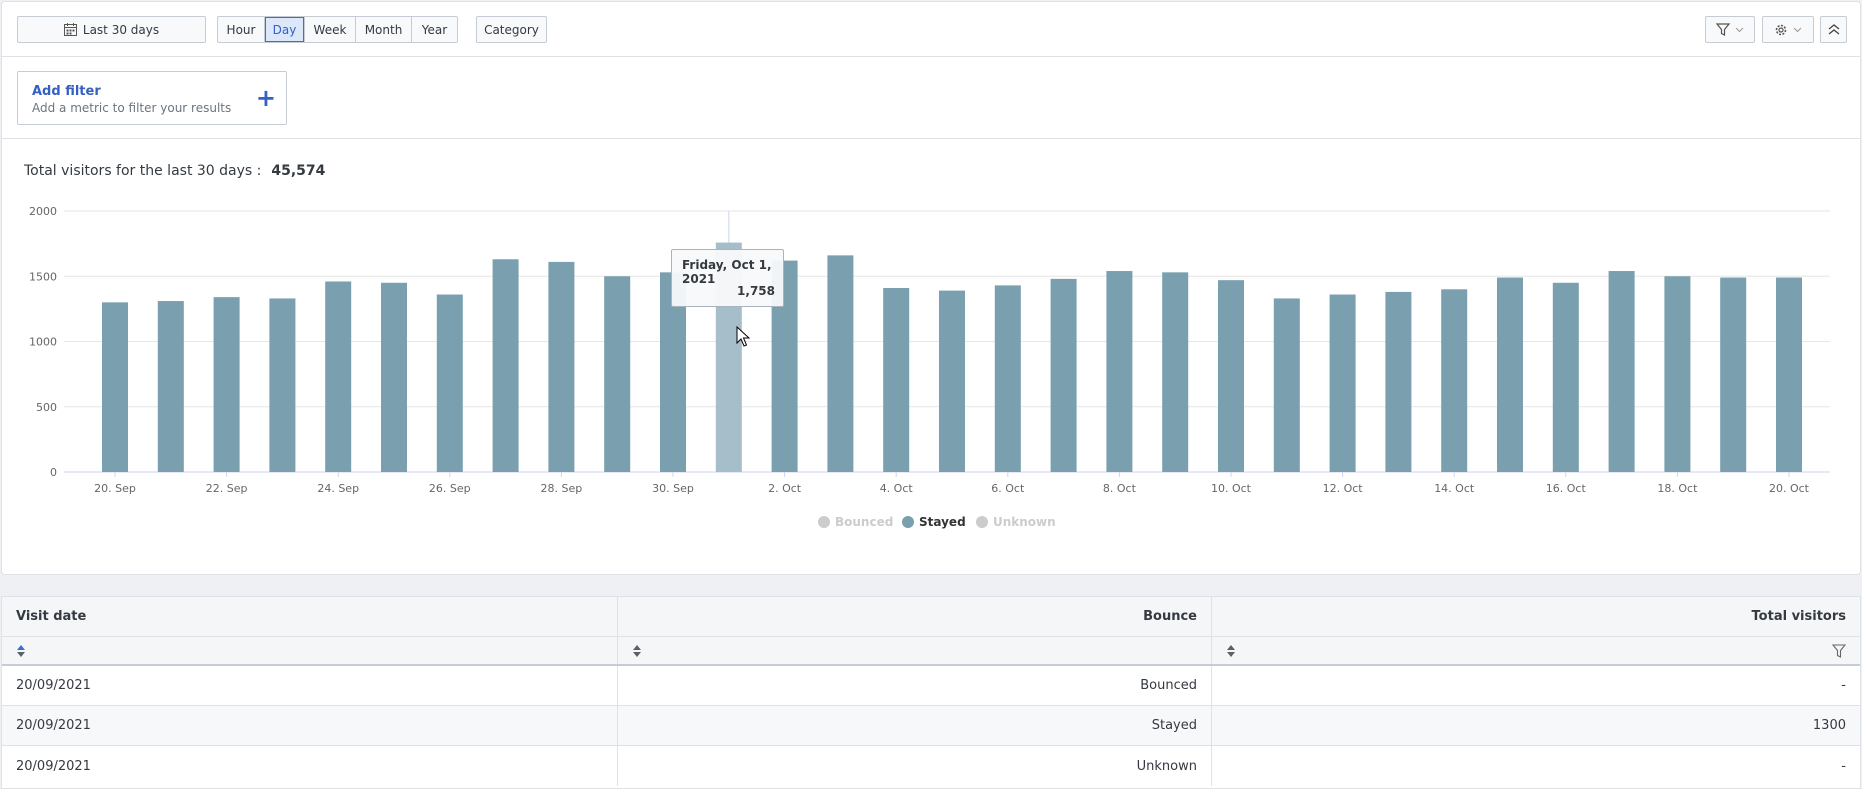  Describe the element at coordinates (1723, 29) in the screenshot. I see `funnel-icon` at that location.